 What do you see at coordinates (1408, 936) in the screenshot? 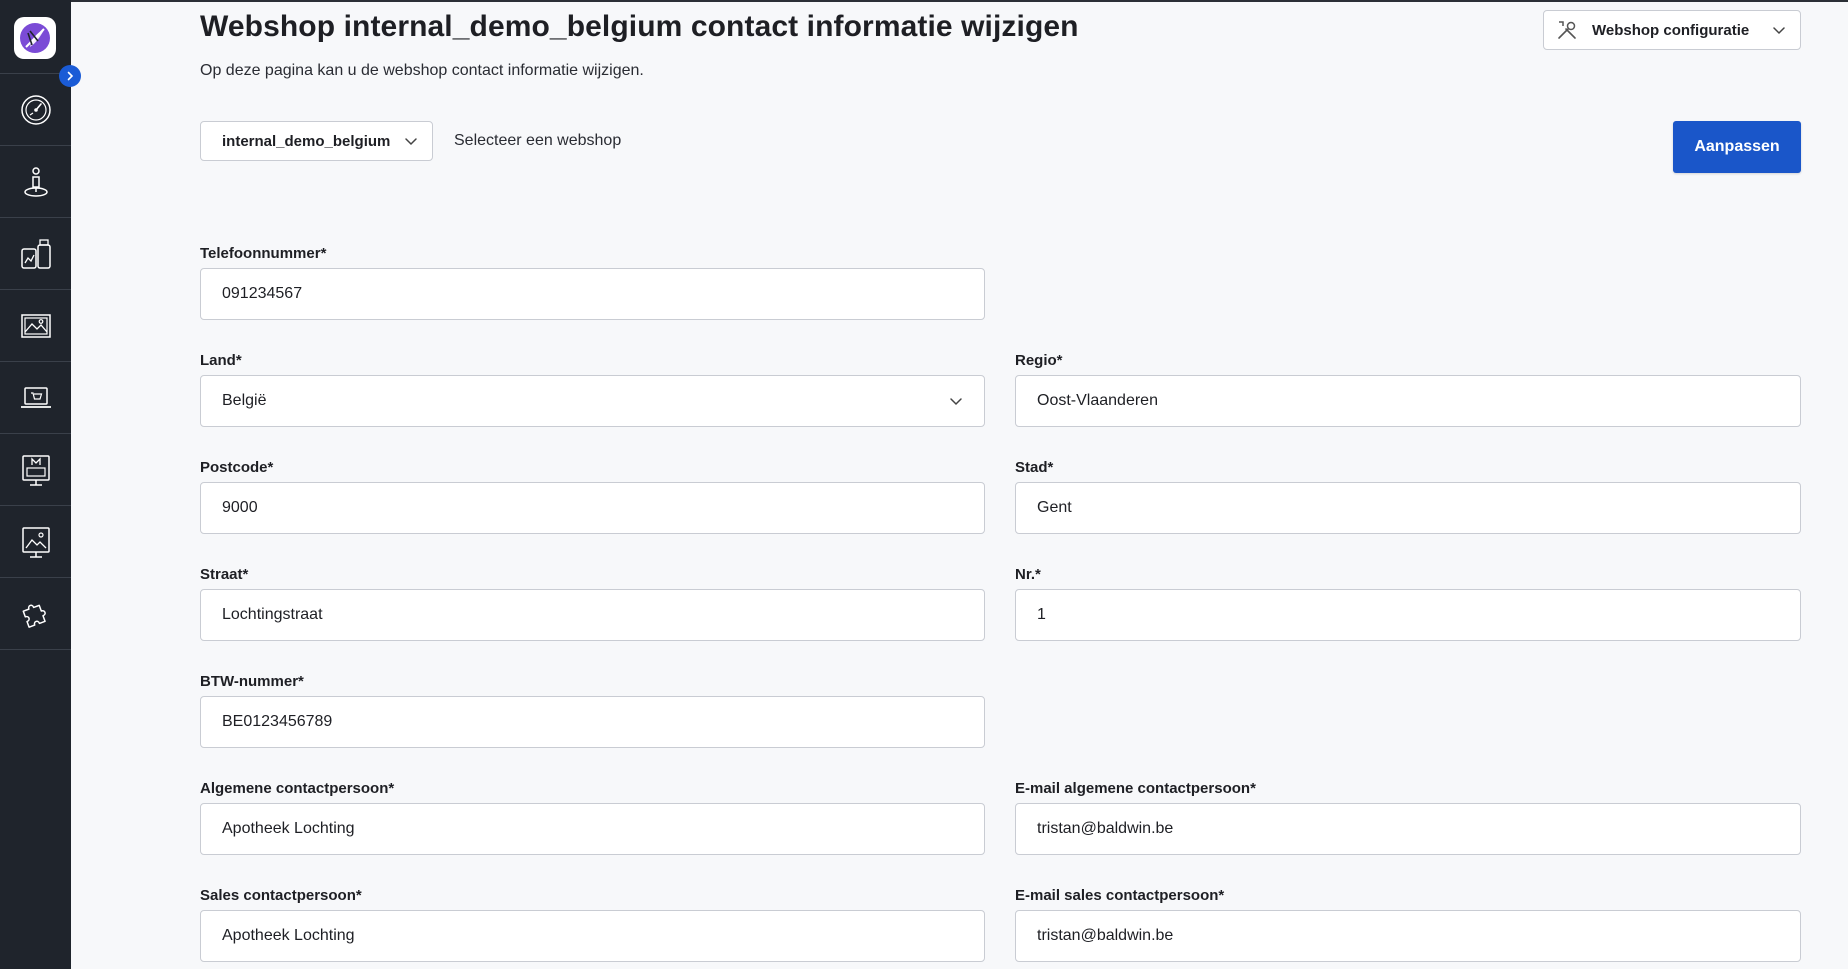
I see `sales-email-field: tristan@baldwin.be` at bounding box center [1408, 936].